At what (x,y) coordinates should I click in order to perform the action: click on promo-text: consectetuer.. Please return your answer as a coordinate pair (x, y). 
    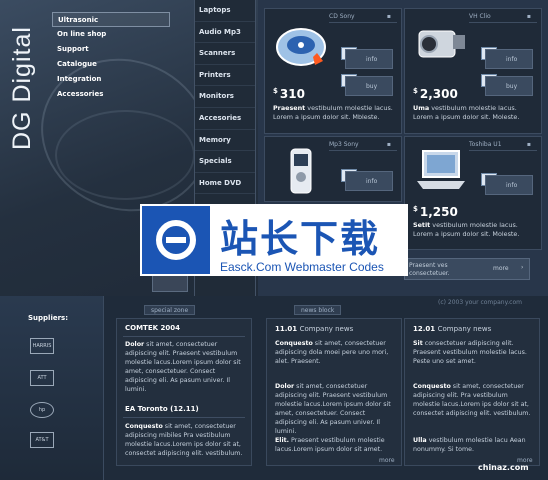
    Looking at the image, I should click on (429, 273).